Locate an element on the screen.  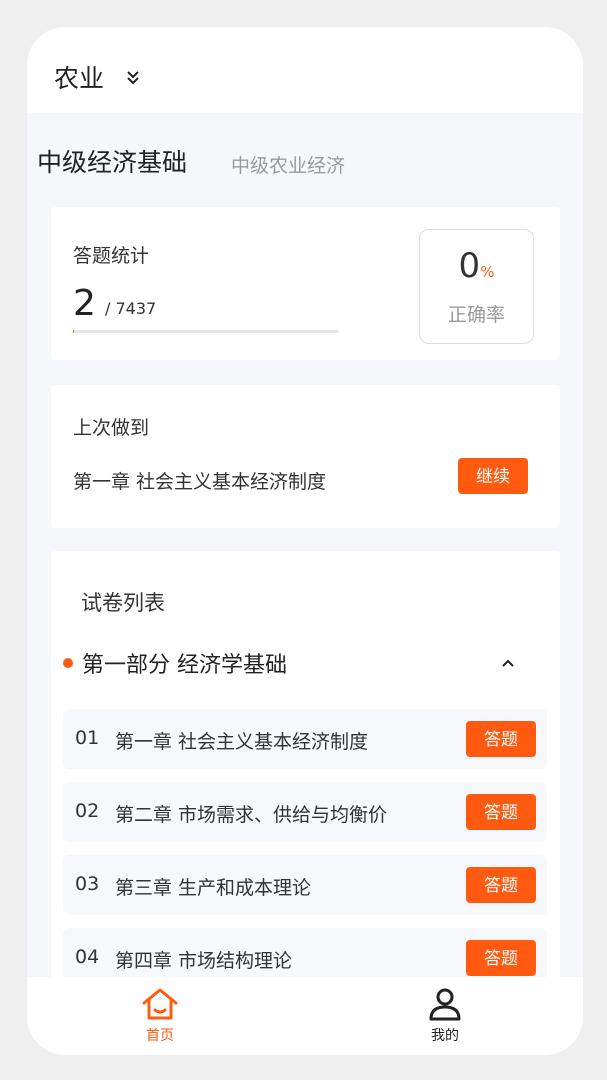
progress-bar is located at coordinates (206, 331).